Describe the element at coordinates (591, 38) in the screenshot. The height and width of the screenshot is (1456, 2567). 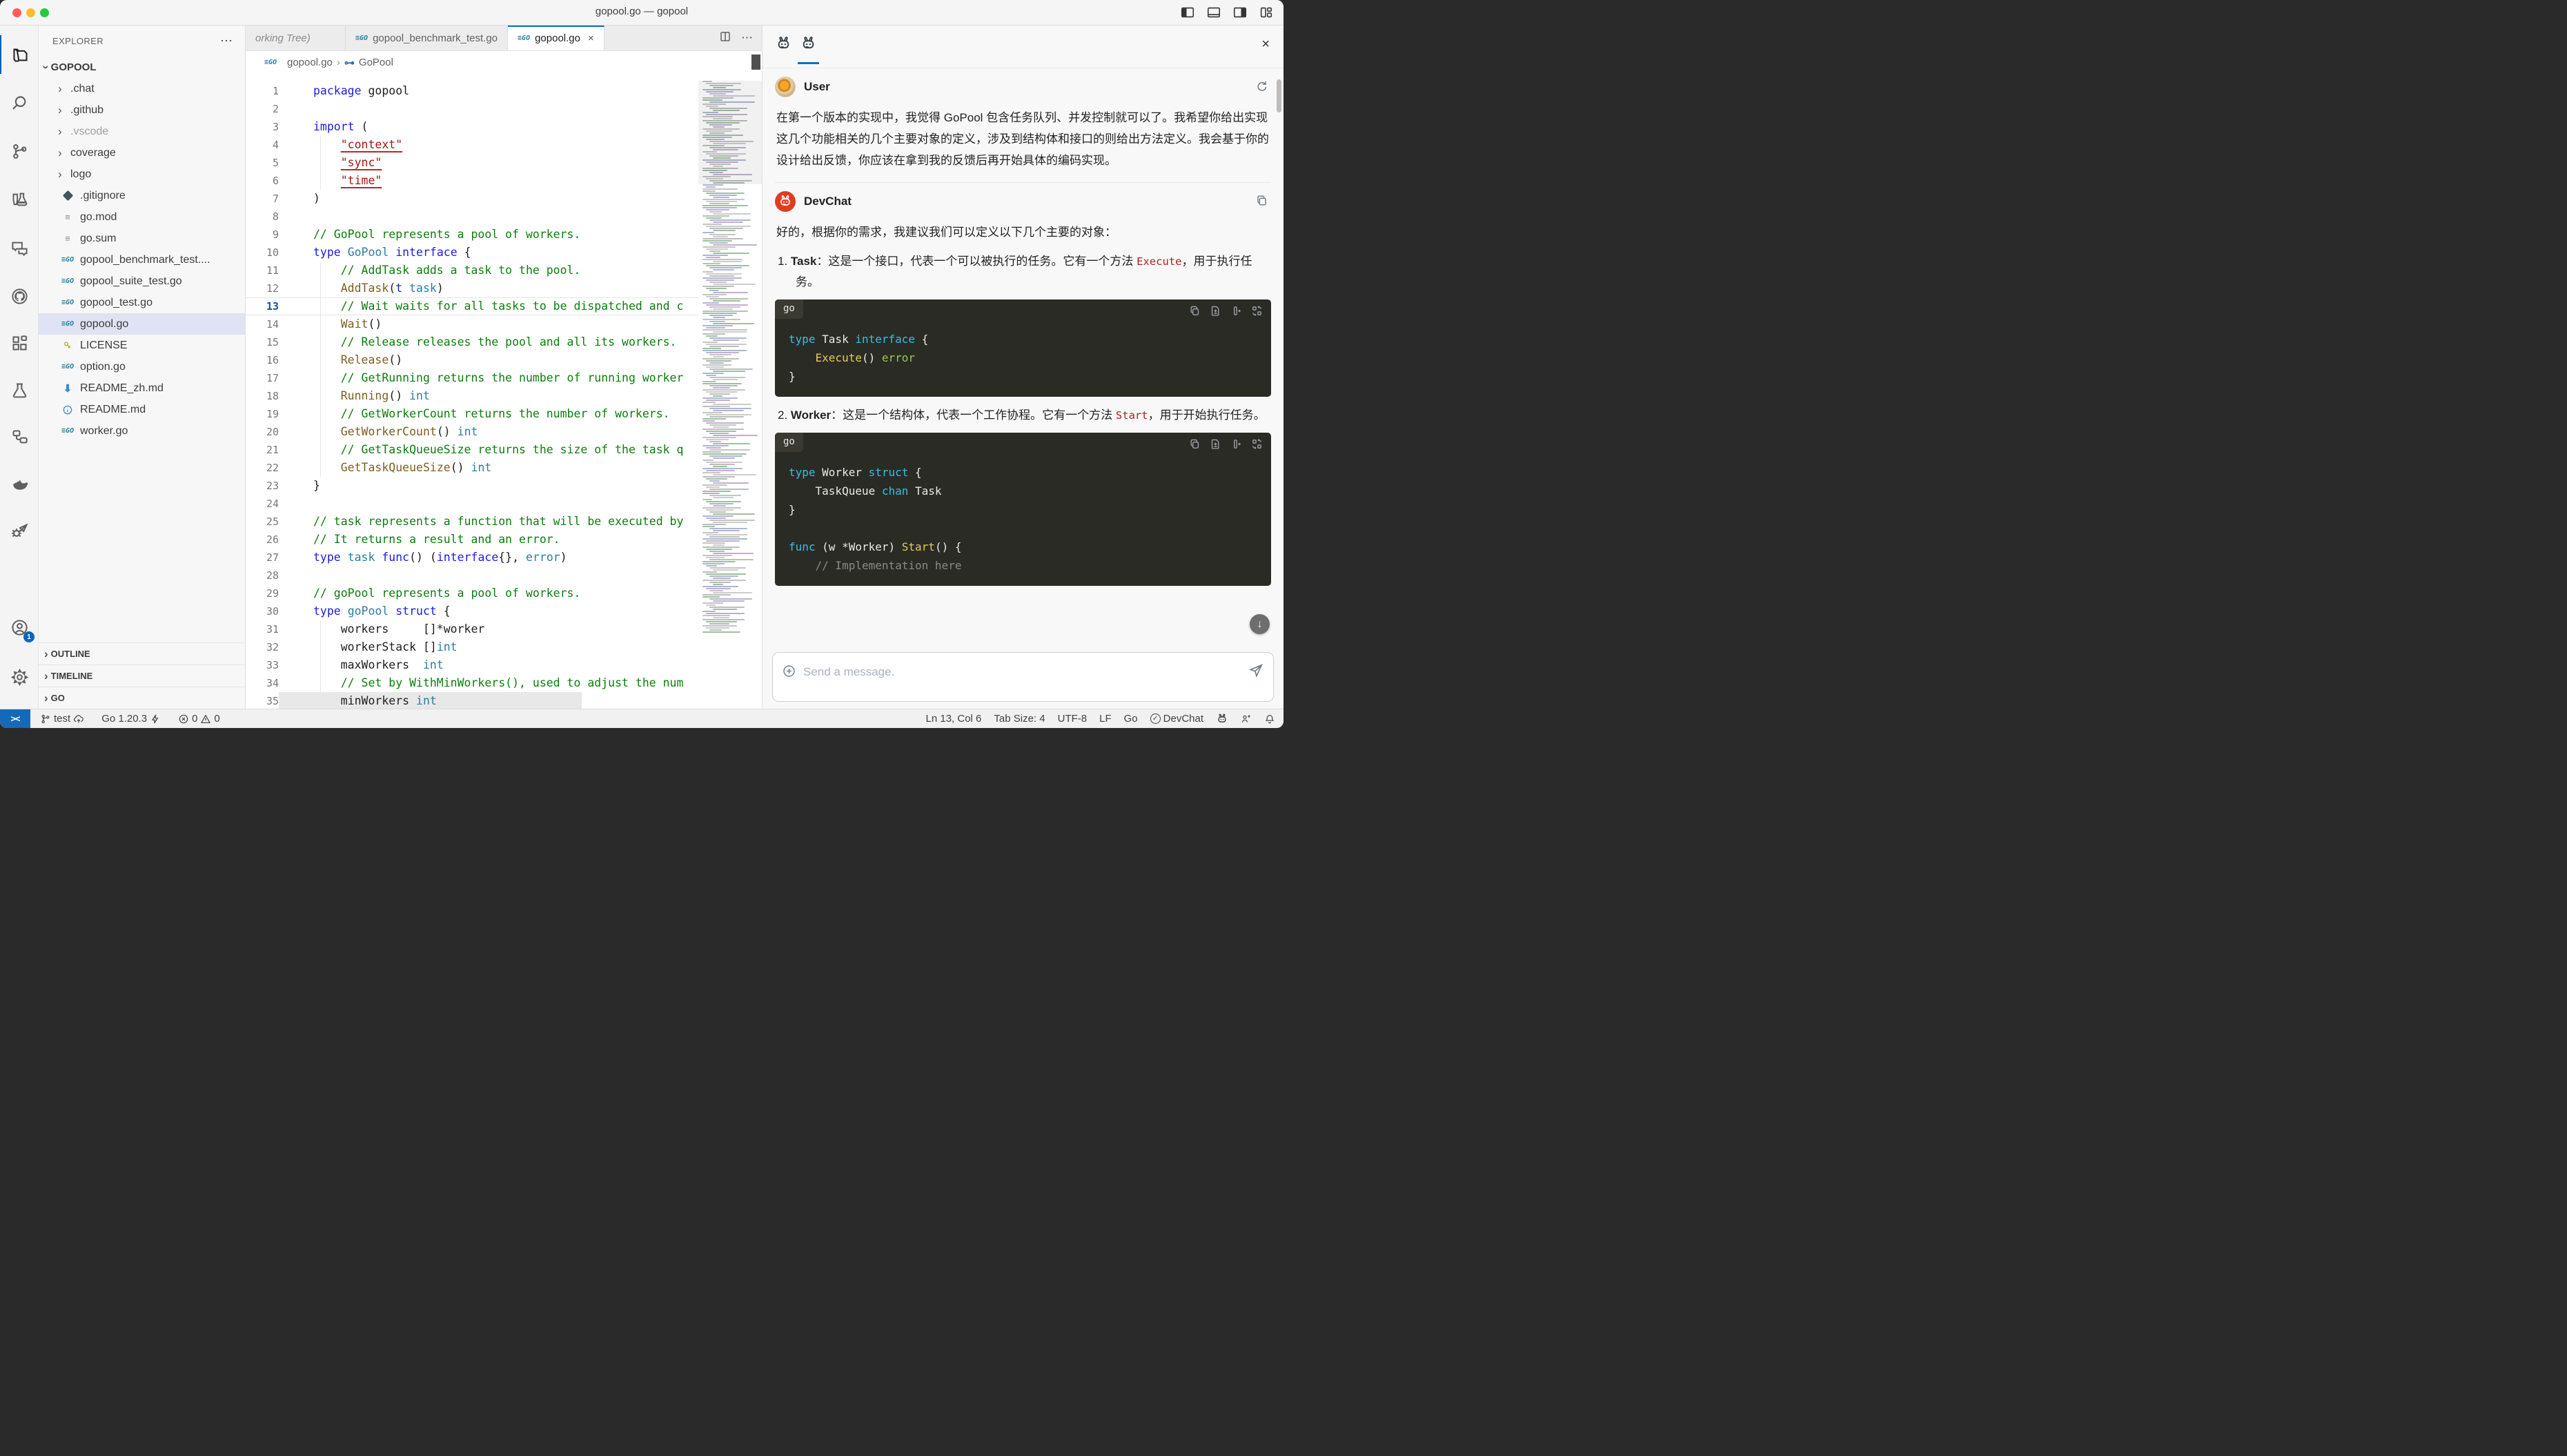
I see `close-tab-icon: ×` at that location.